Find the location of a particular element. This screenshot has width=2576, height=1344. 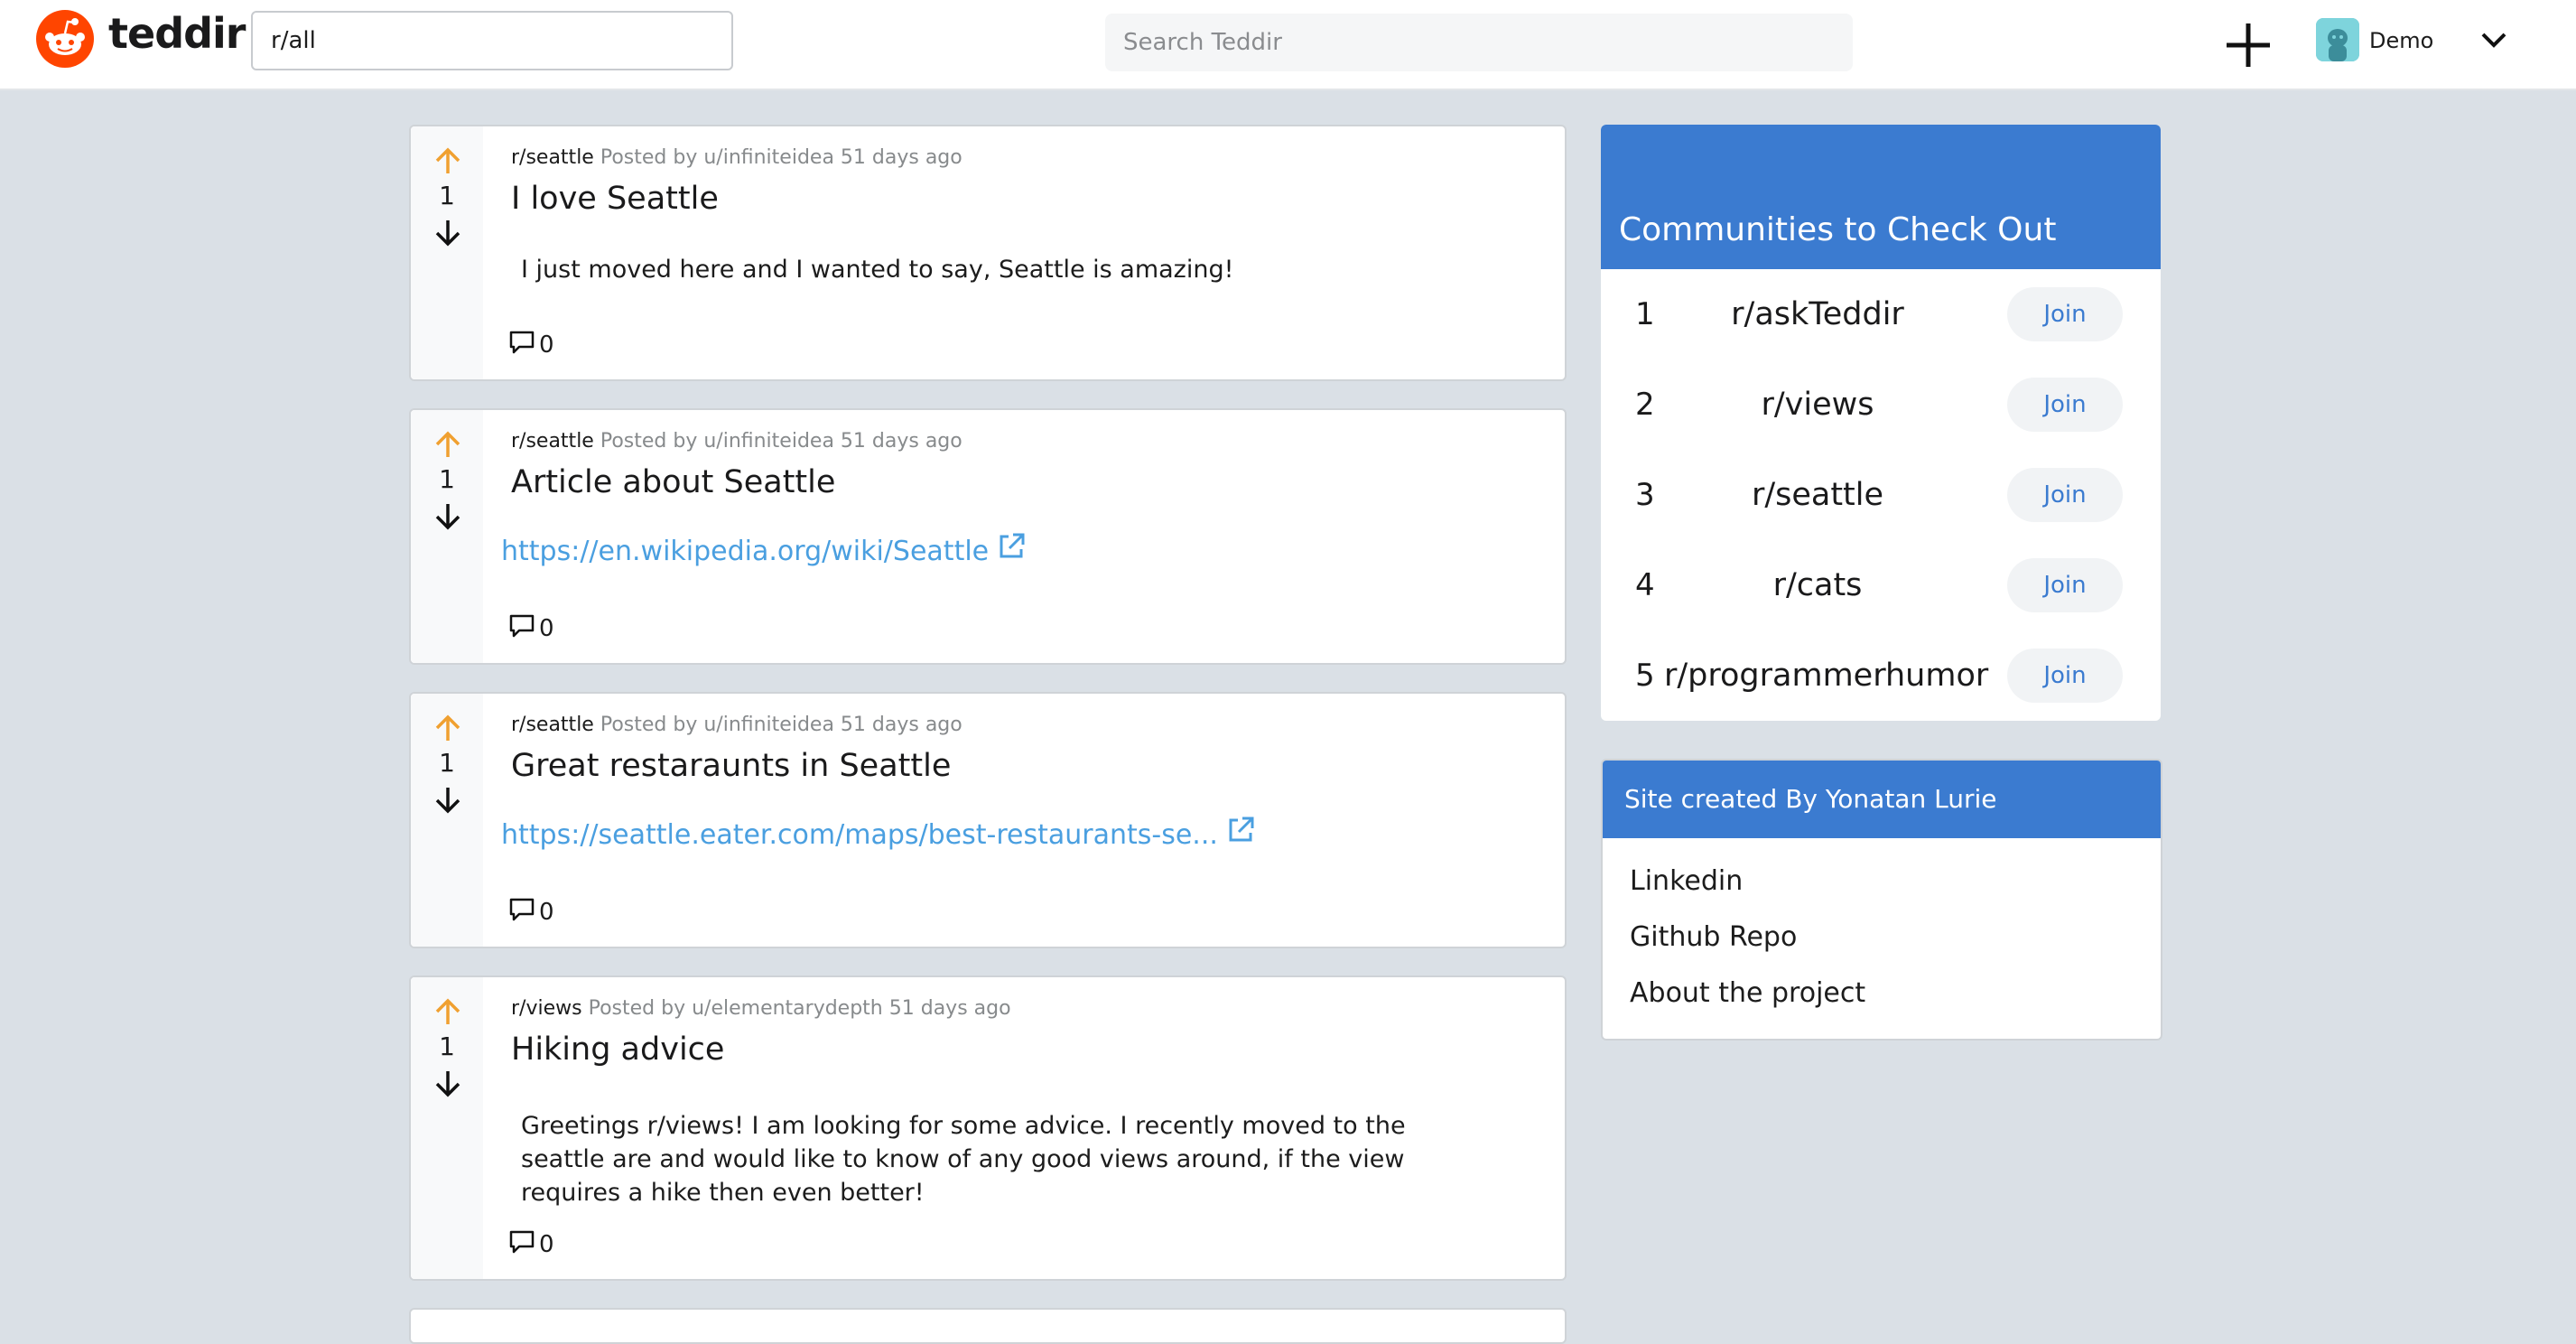

communities-title: Communities to Check Out is located at coordinates (1838, 229).